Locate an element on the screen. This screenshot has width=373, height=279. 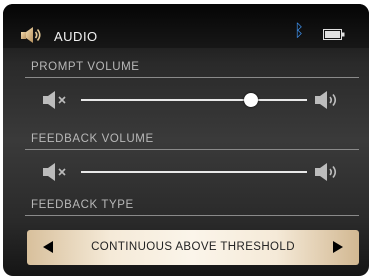
feedback-type-value: CONTINUOUS ABOVE THRESHOLD is located at coordinates (193, 247).